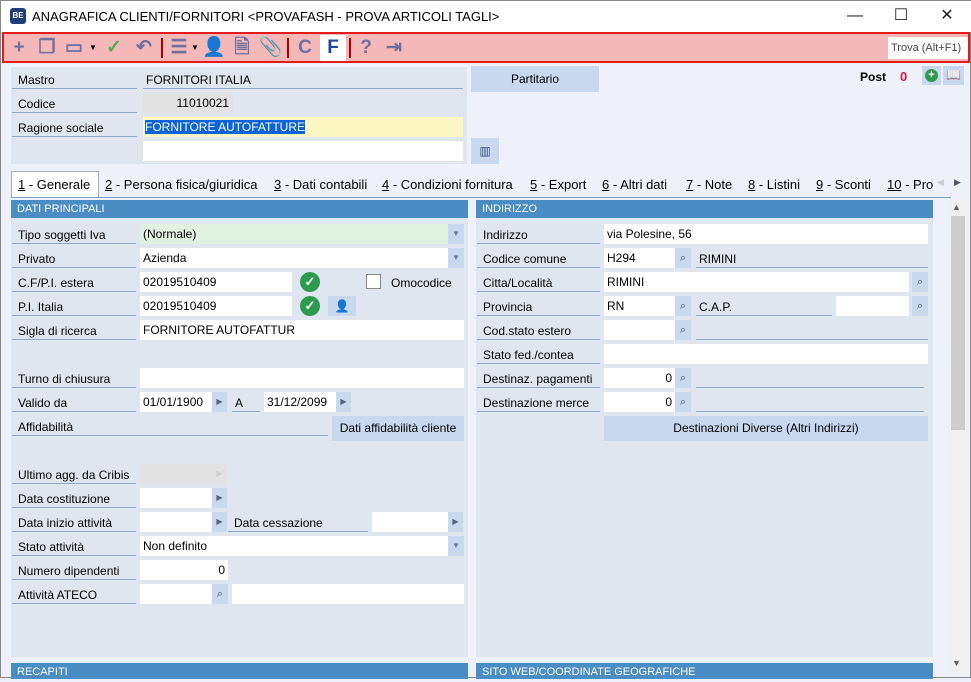 This screenshot has height=682, width=971. Describe the element at coordinates (766, 428) in the screenshot. I see `destinazioni-diverse-button: Destinazioni Diverse (Altri Indirizzi)` at that location.